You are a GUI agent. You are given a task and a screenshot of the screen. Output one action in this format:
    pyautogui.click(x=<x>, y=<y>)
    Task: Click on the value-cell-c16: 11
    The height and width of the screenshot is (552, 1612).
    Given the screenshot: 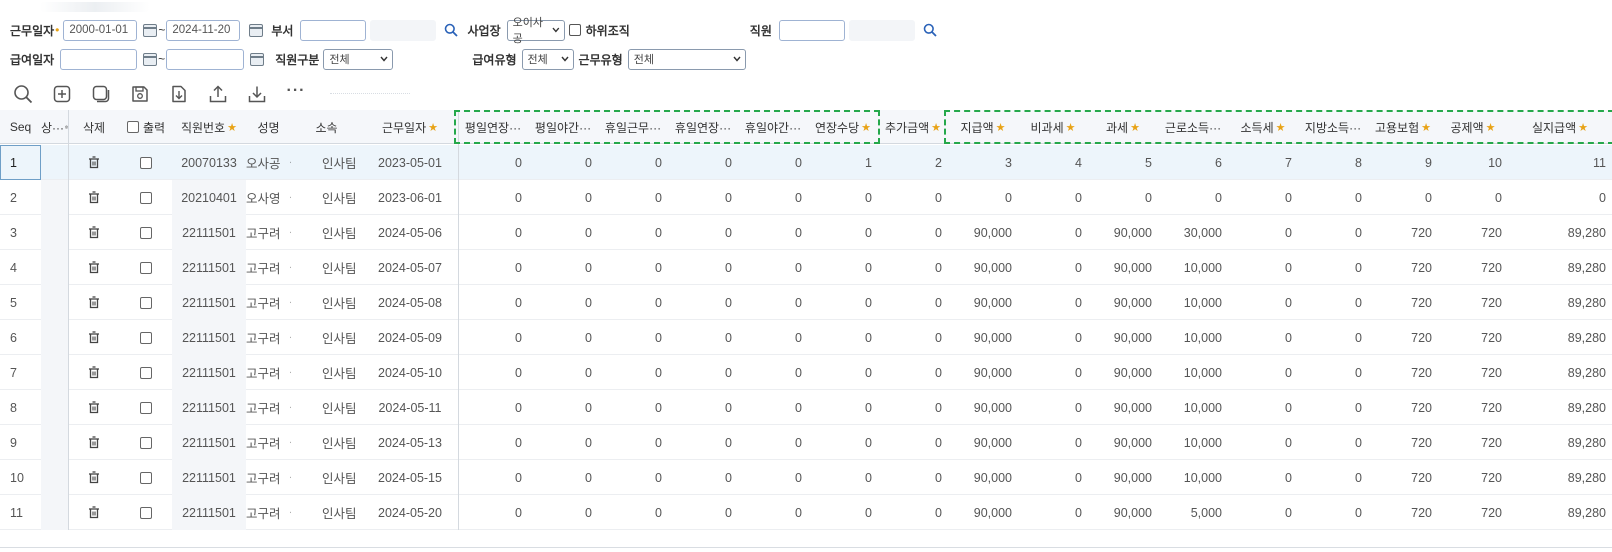 What is the action you would take?
    pyautogui.click(x=1560, y=162)
    